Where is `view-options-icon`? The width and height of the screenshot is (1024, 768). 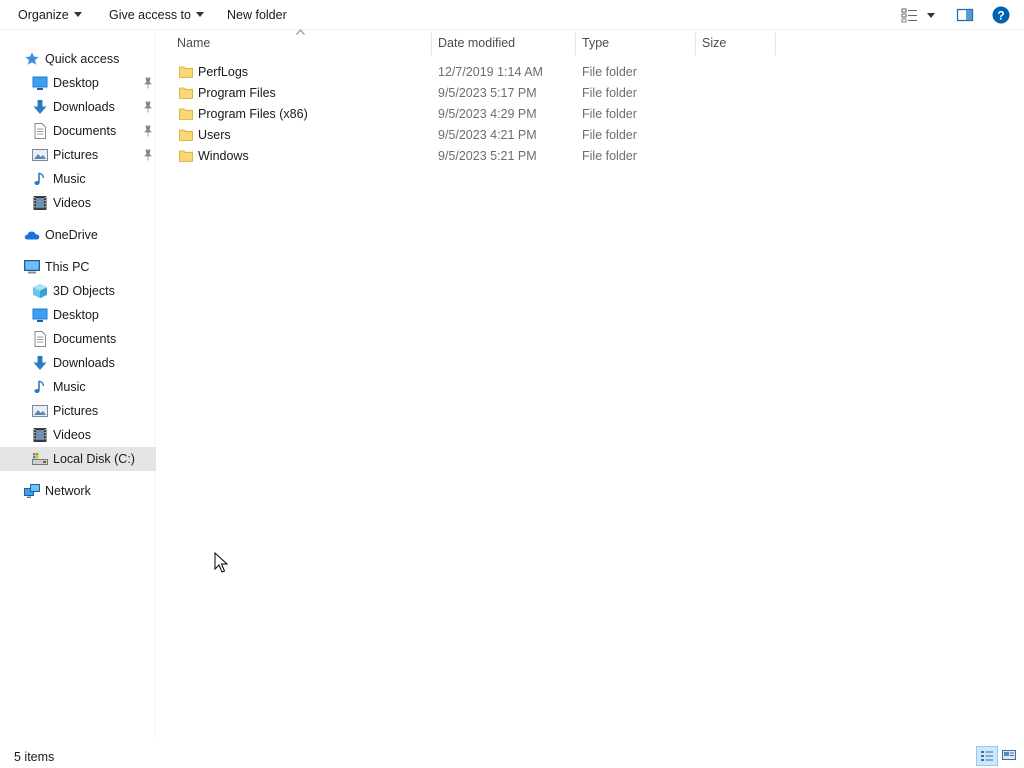
view-options-icon is located at coordinates (918, 15).